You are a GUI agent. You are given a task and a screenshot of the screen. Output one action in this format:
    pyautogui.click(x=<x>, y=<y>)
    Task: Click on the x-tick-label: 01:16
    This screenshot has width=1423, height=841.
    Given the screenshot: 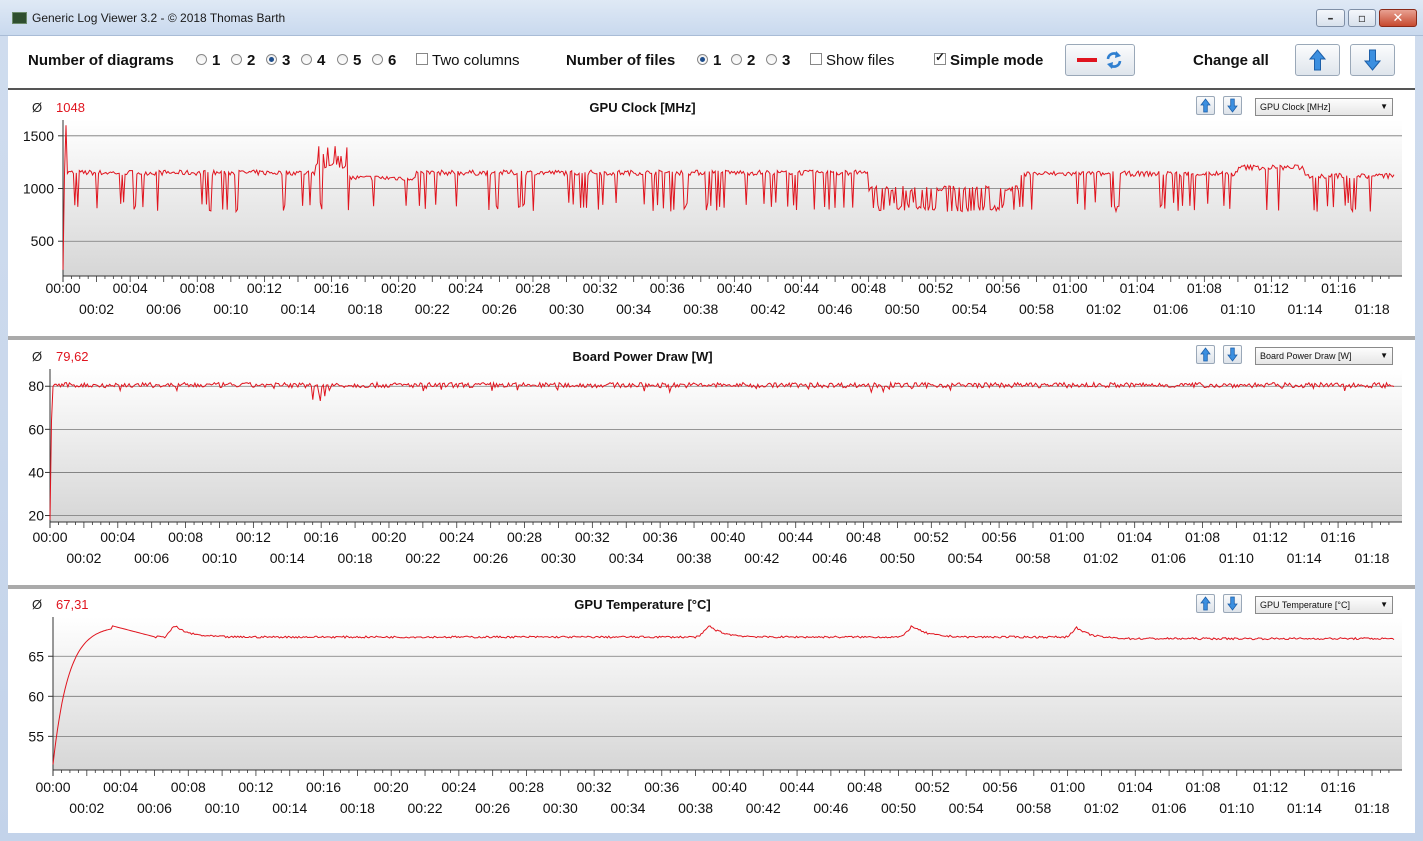 What is the action you would take?
    pyautogui.click(x=1338, y=288)
    